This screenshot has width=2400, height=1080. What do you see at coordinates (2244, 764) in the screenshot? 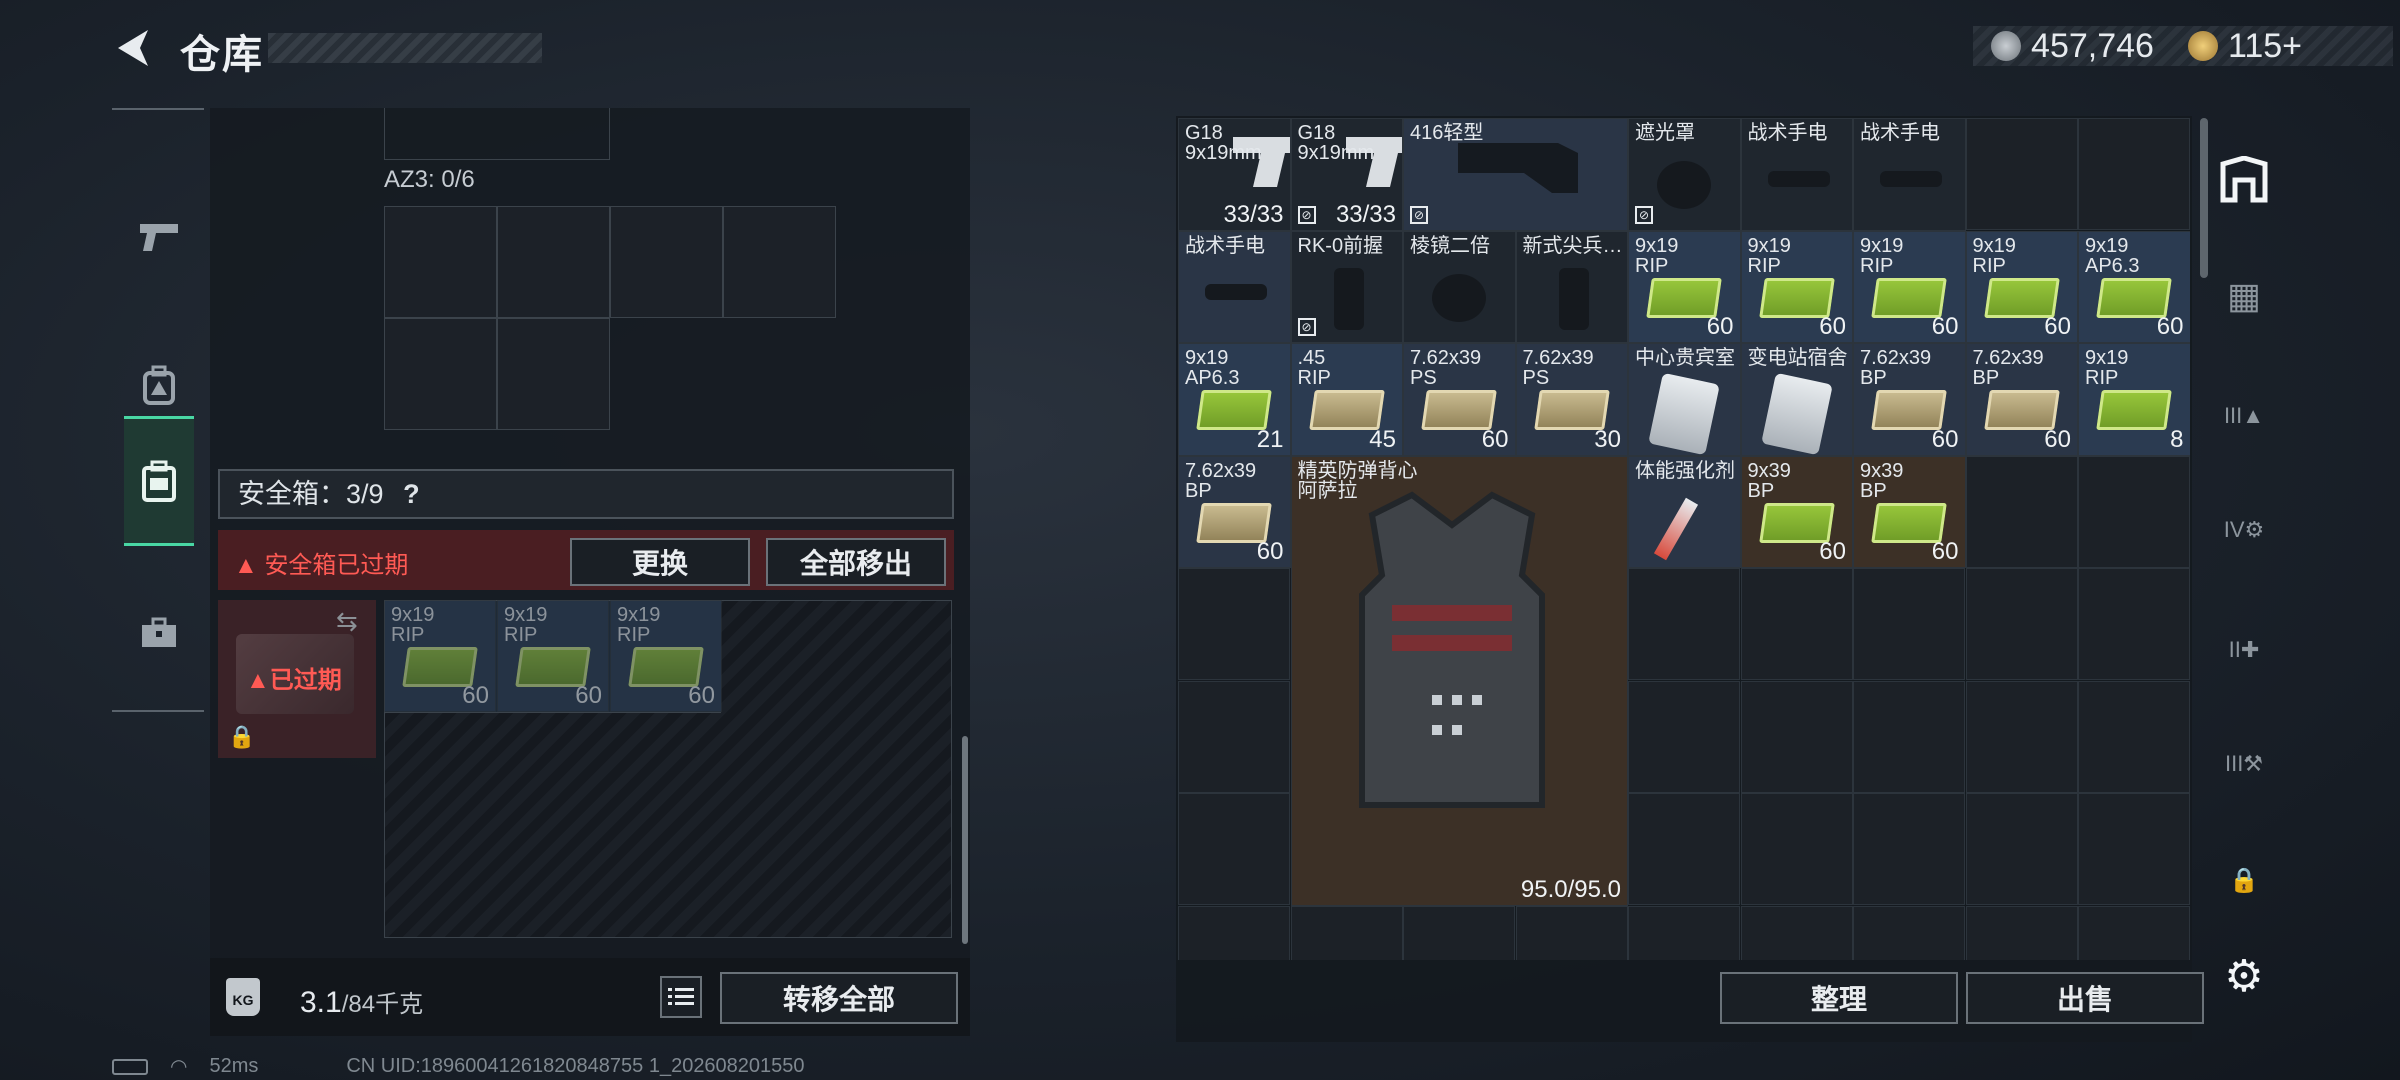
I see `stash-tab-3b: III⚒` at bounding box center [2244, 764].